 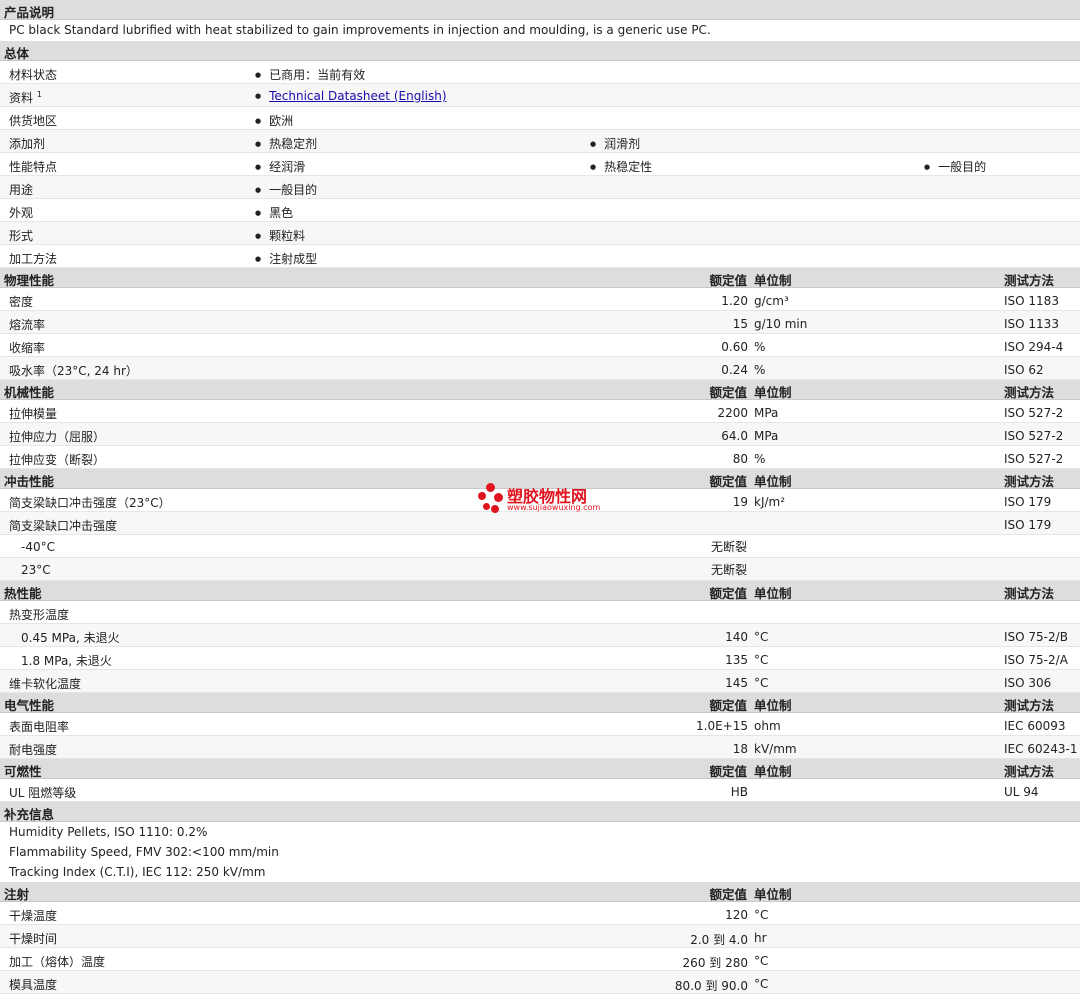 I want to click on section-title: 补充信息, so click(x=29, y=814).